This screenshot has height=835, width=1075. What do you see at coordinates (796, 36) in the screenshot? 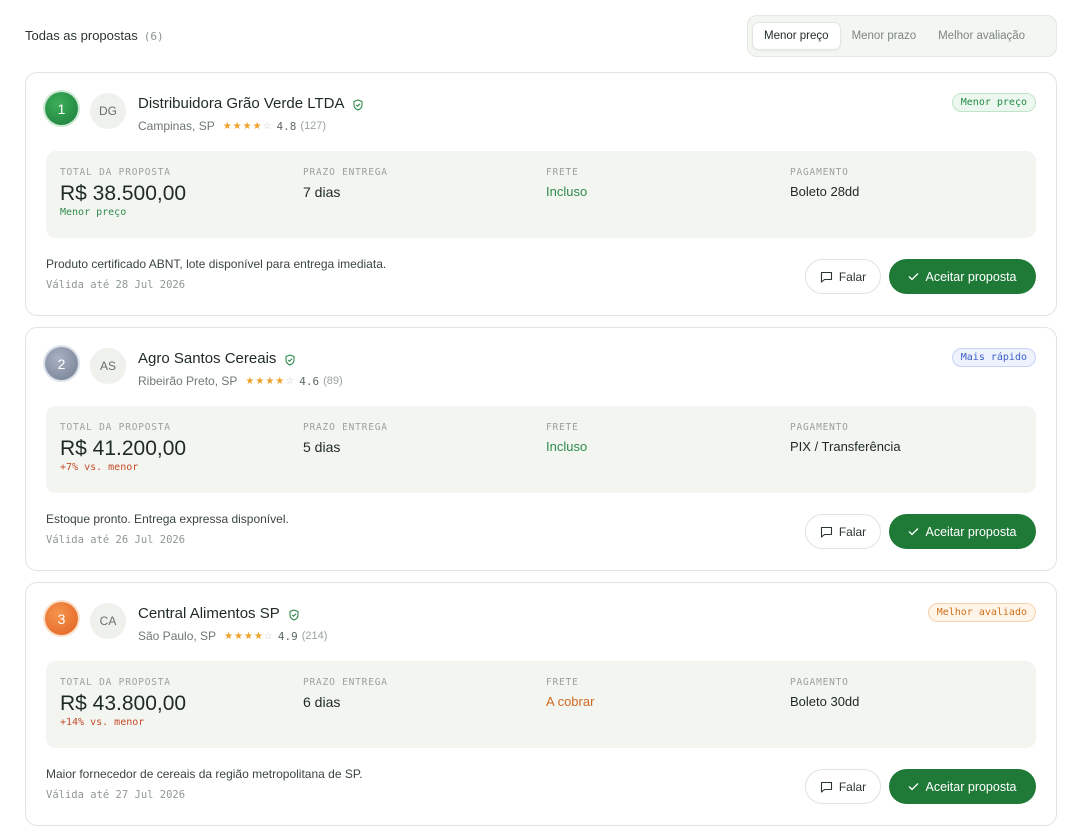
I see `sort-lowest-price-button: Menor preço` at bounding box center [796, 36].